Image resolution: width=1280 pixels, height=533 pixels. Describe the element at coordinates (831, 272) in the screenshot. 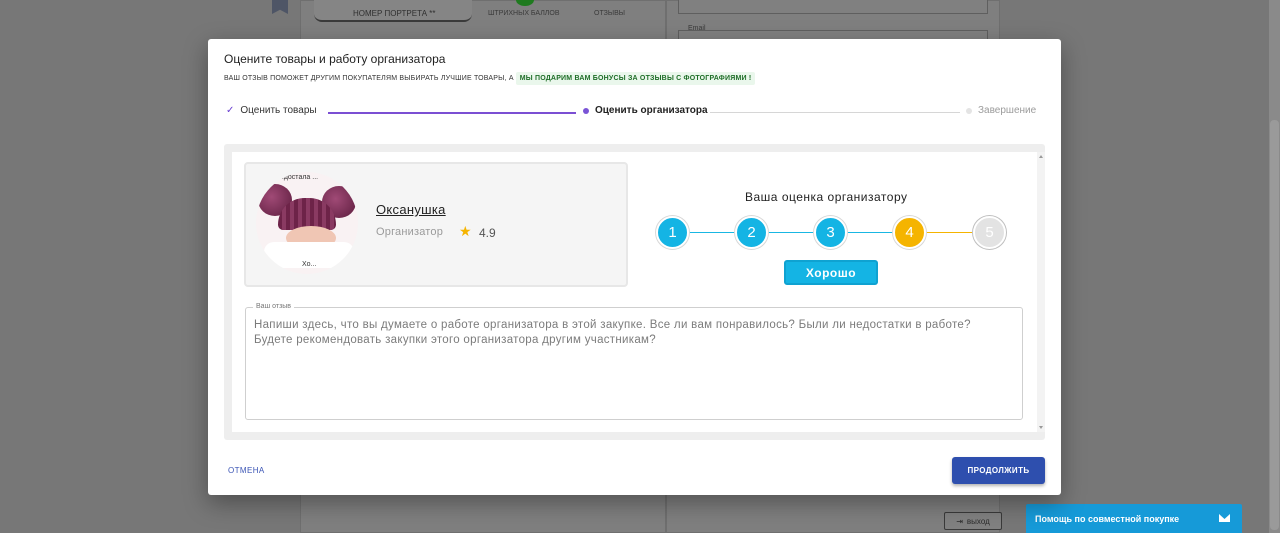

I see `rating-selected-label: Хорошо` at that location.